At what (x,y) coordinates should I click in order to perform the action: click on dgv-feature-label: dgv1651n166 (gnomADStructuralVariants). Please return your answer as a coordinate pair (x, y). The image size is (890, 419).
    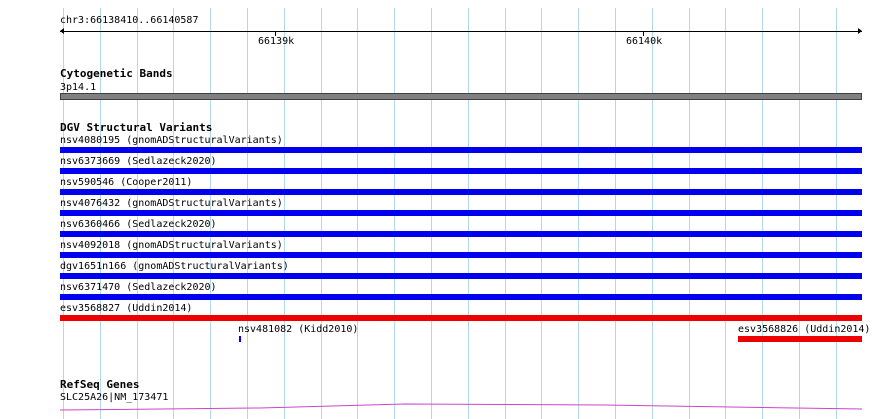
    Looking at the image, I should click on (174, 266).